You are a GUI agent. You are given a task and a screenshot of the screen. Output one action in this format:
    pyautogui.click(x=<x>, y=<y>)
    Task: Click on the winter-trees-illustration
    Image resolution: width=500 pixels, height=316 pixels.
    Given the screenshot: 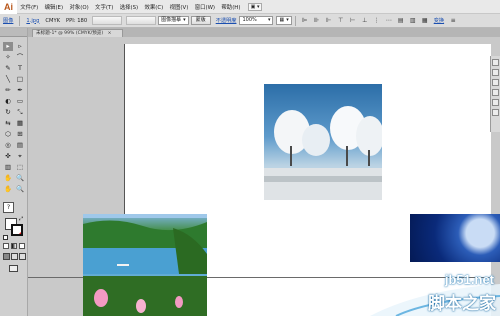 What is the action you would take?
    pyautogui.click(x=323, y=153)
    